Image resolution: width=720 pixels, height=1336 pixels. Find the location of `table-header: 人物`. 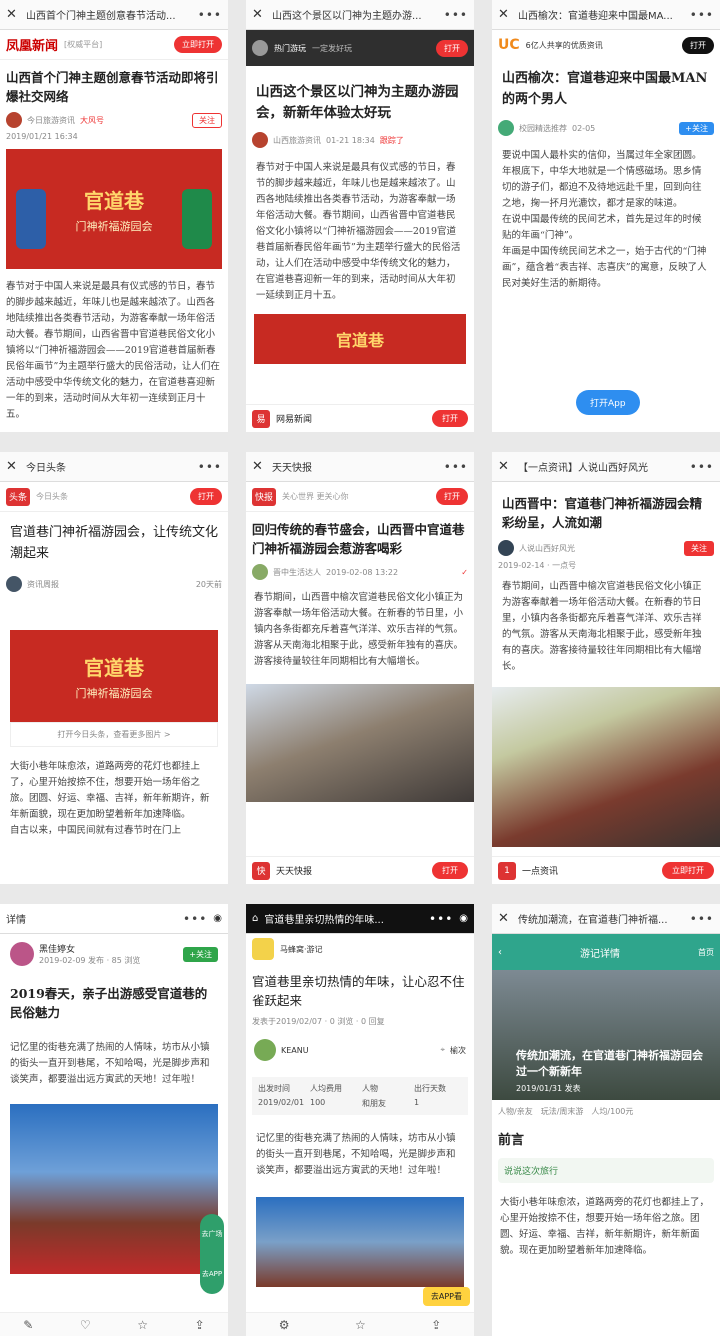

table-header: 人物 is located at coordinates (370, 1088).